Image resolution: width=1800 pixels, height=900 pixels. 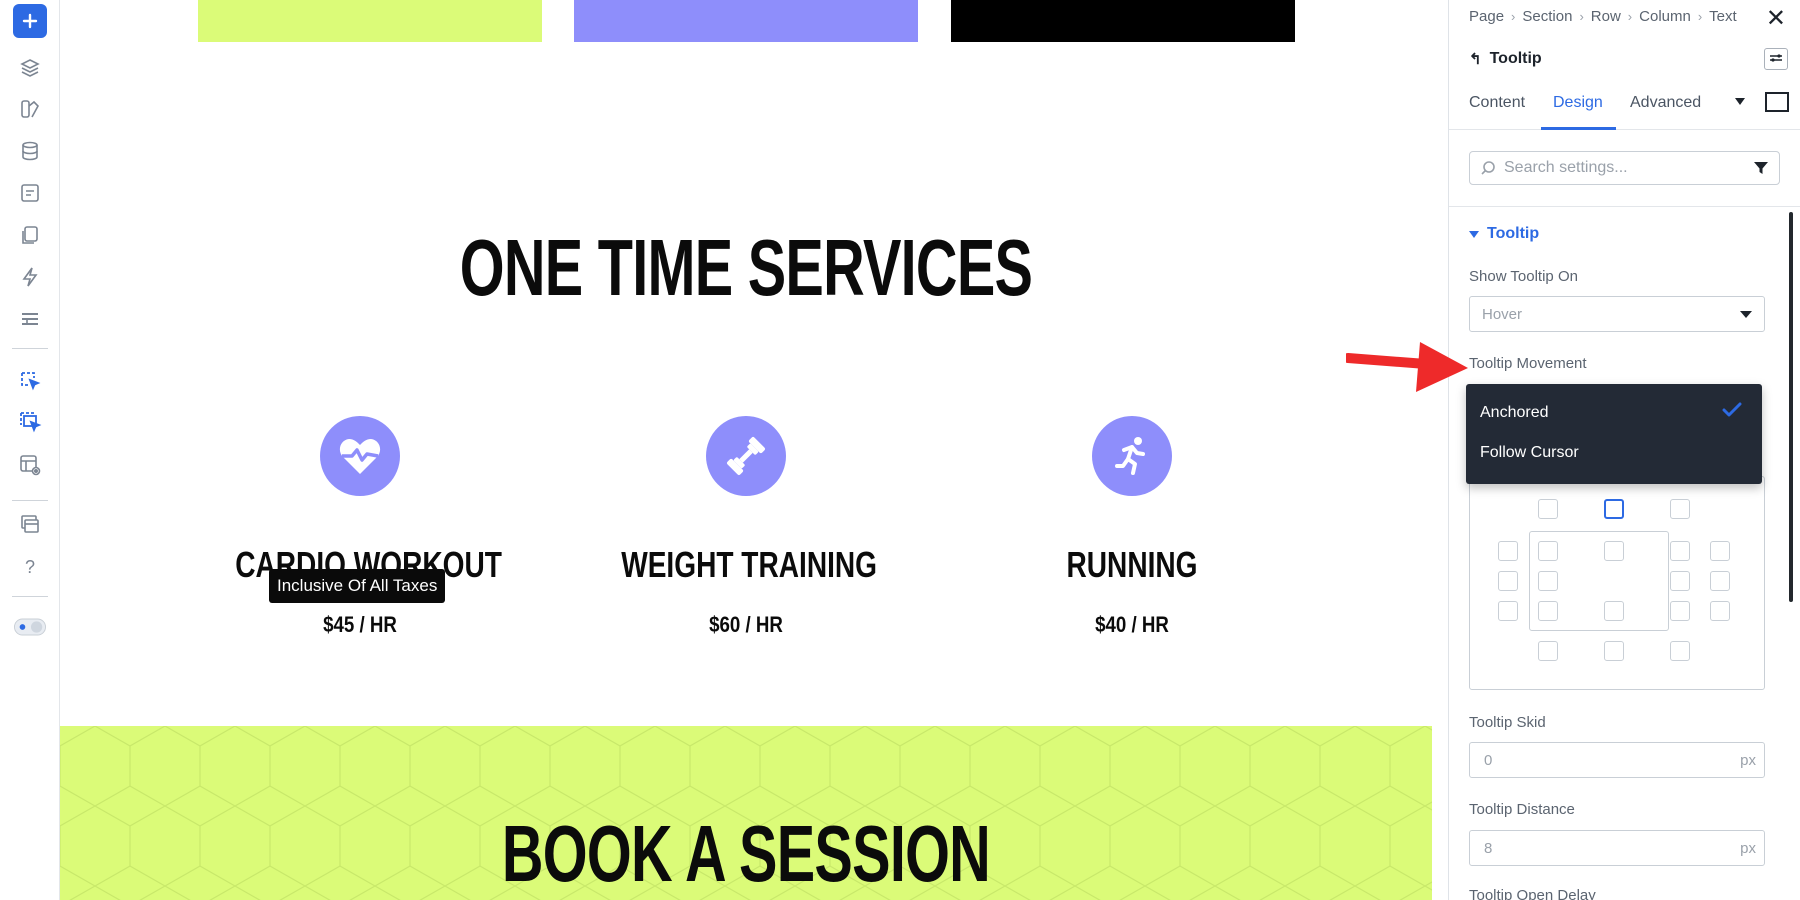 What do you see at coordinates (357, 586) in the screenshot?
I see `tooltip-preview: Inclusive Of All Taxes` at bounding box center [357, 586].